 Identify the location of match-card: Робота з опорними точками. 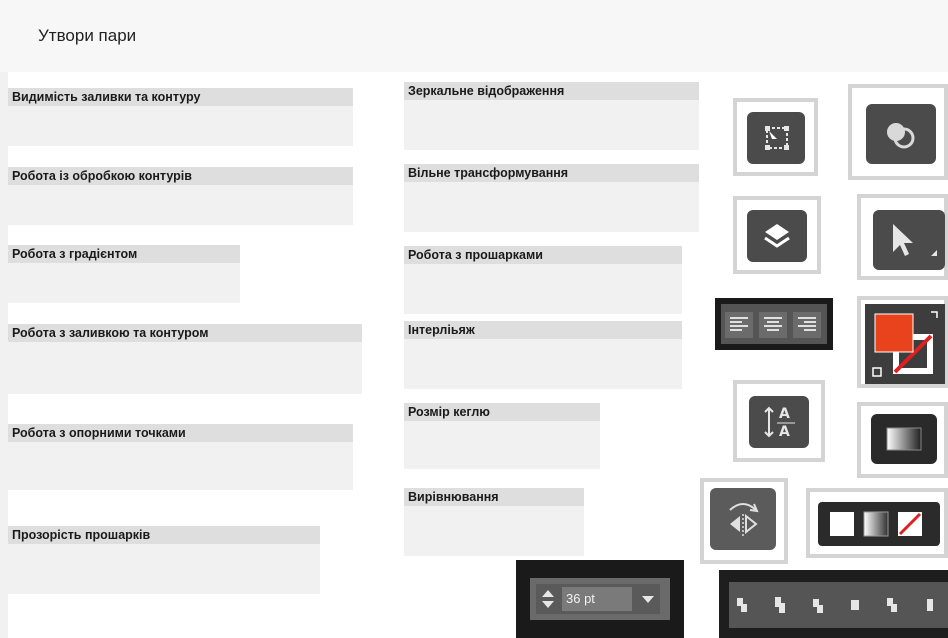
(180, 457).